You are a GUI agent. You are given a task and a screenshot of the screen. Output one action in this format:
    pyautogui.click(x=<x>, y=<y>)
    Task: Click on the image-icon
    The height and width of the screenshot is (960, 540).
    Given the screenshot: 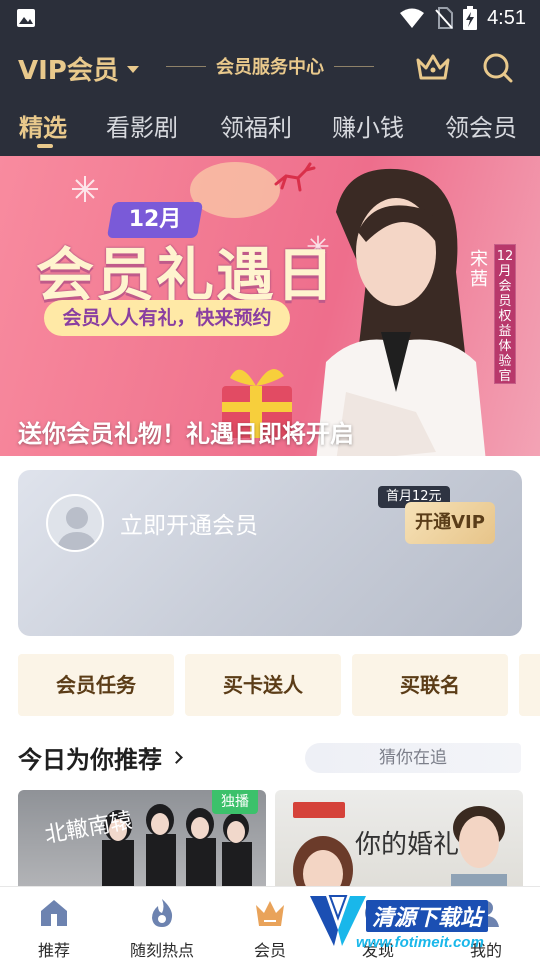 What is the action you would take?
    pyautogui.click(x=26, y=18)
    